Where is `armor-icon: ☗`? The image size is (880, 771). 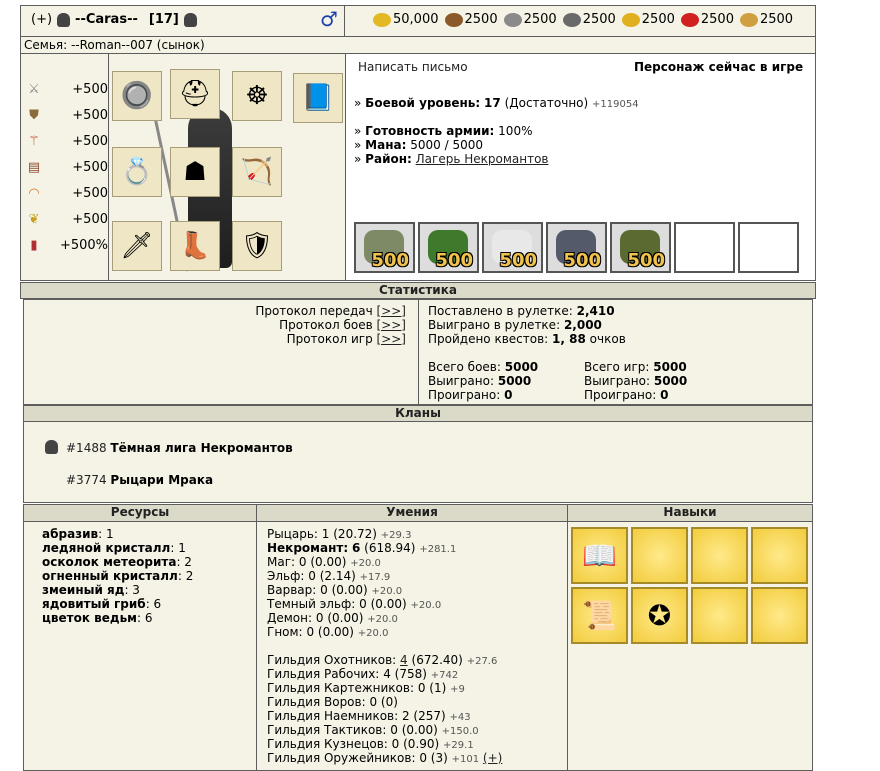 armor-icon: ☗ is located at coordinates (195, 172).